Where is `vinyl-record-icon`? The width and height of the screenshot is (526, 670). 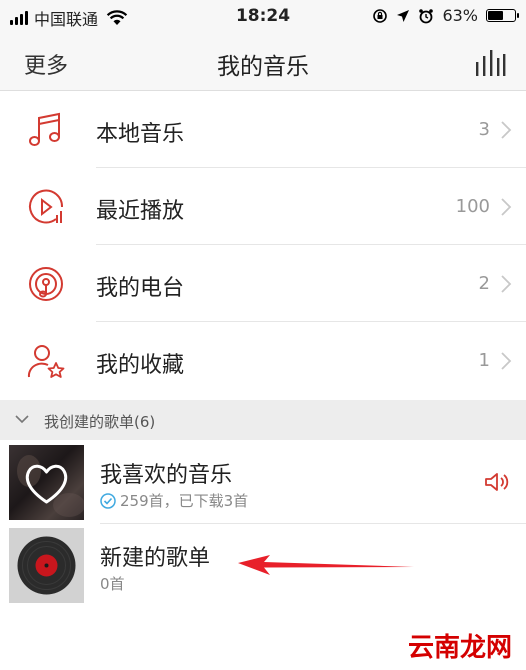 vinyl-record-icon is located at coordinates (46, 565).